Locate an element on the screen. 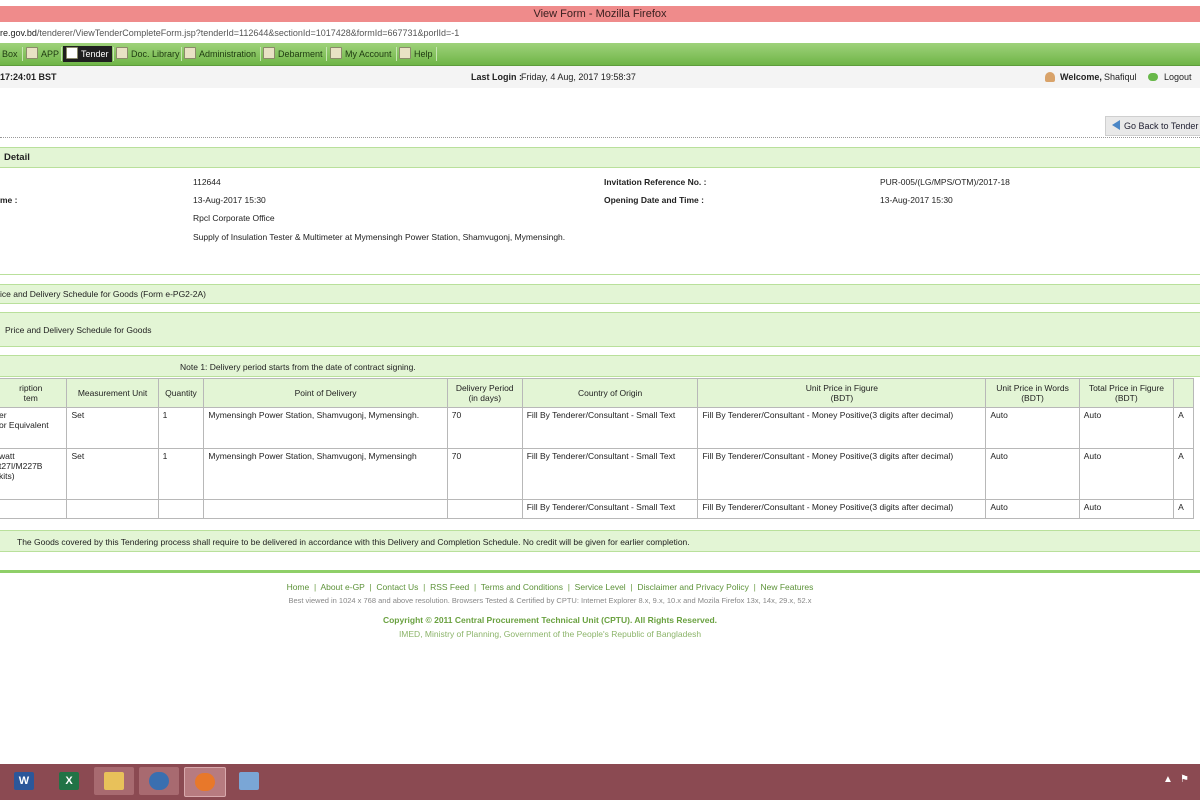  window-title: View Form - Mozilla Firefox is located at coordinates (600, 14).